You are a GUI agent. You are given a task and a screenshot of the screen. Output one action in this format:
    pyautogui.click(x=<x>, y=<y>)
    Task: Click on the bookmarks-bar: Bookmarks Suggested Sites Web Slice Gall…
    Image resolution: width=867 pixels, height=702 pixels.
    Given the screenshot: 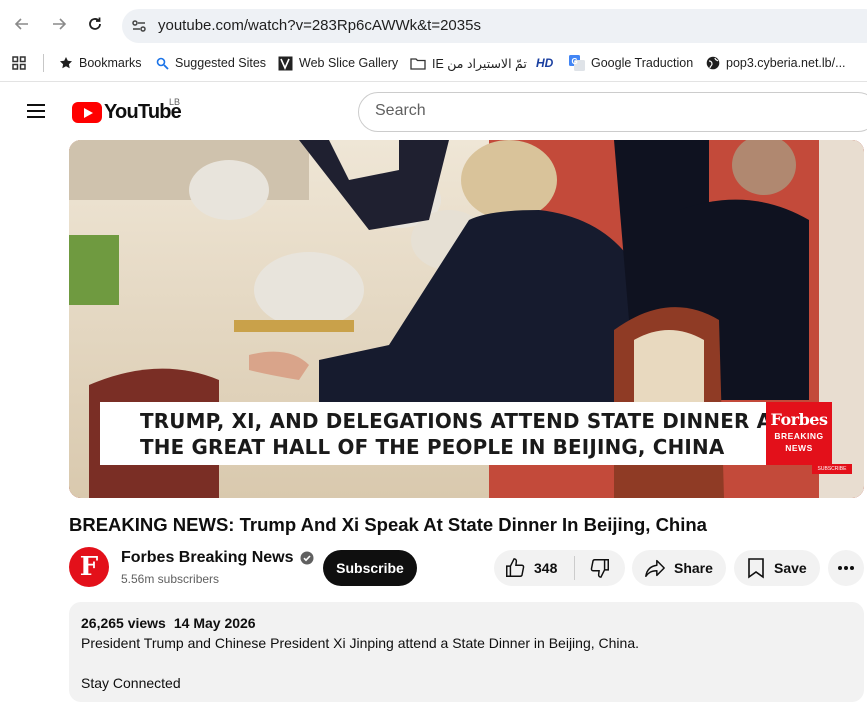 What is the action you would take?
    pyautogui.click(x=433, y=63)
    